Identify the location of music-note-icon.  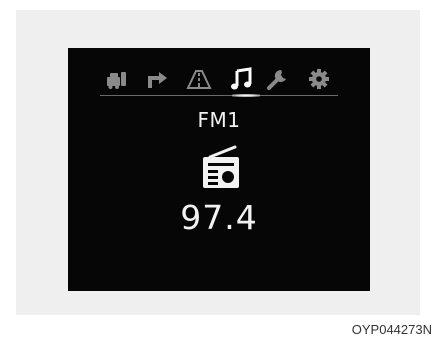
(241, 79).